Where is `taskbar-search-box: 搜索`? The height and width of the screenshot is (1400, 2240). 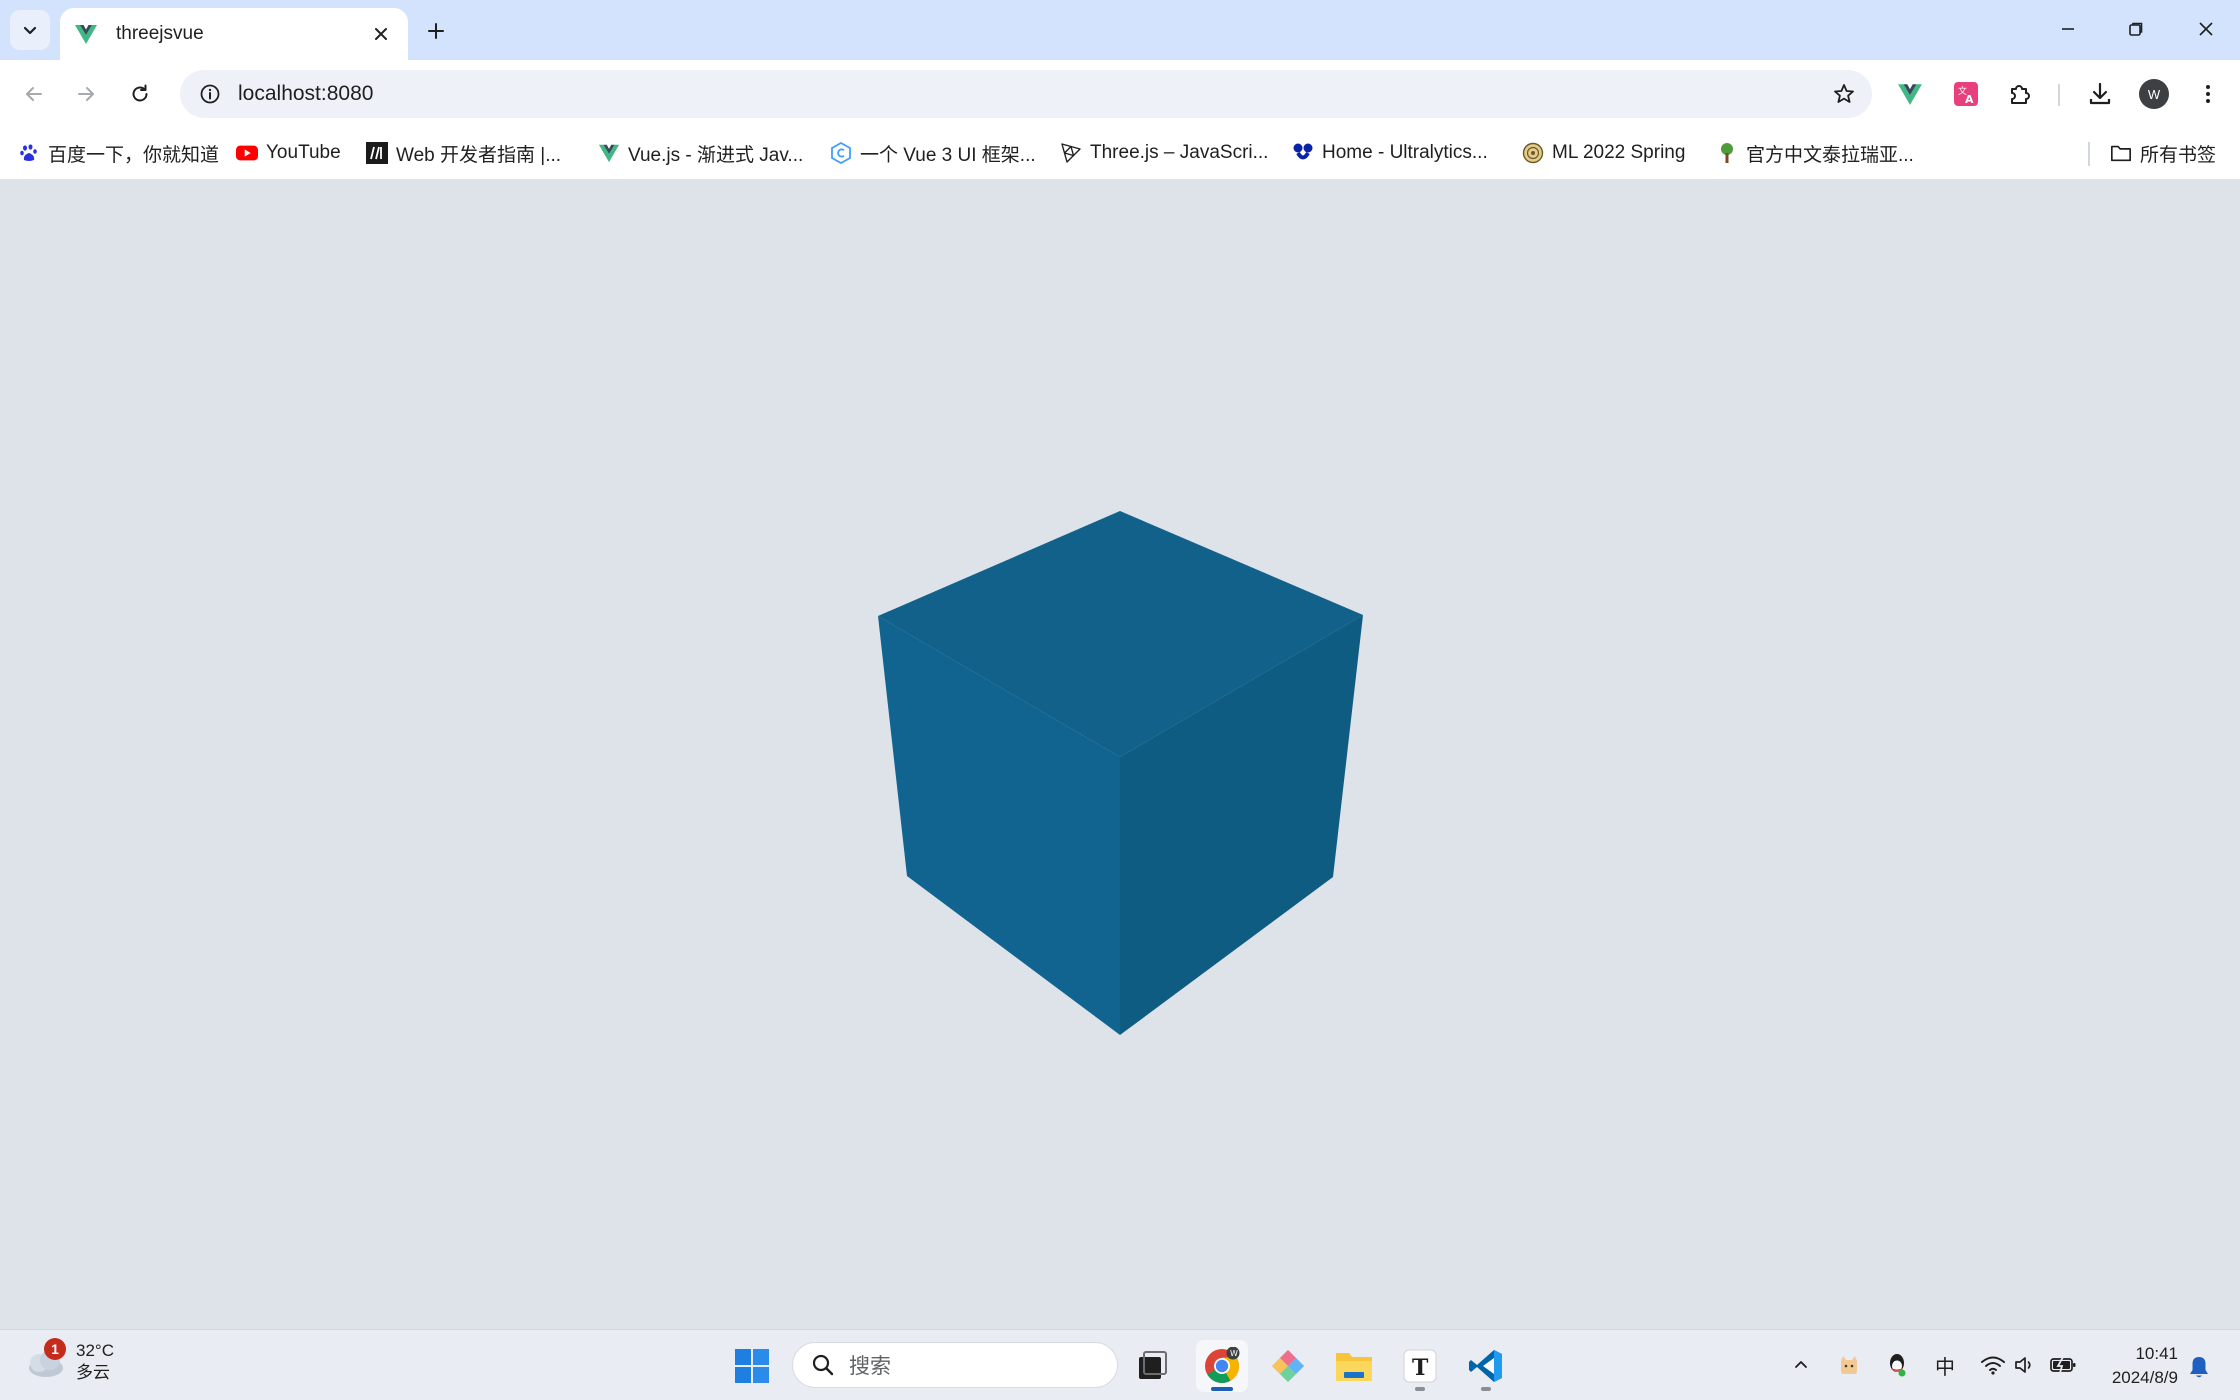 taskbar-search-box: 搜索 is located at coordinates (955, 1365).